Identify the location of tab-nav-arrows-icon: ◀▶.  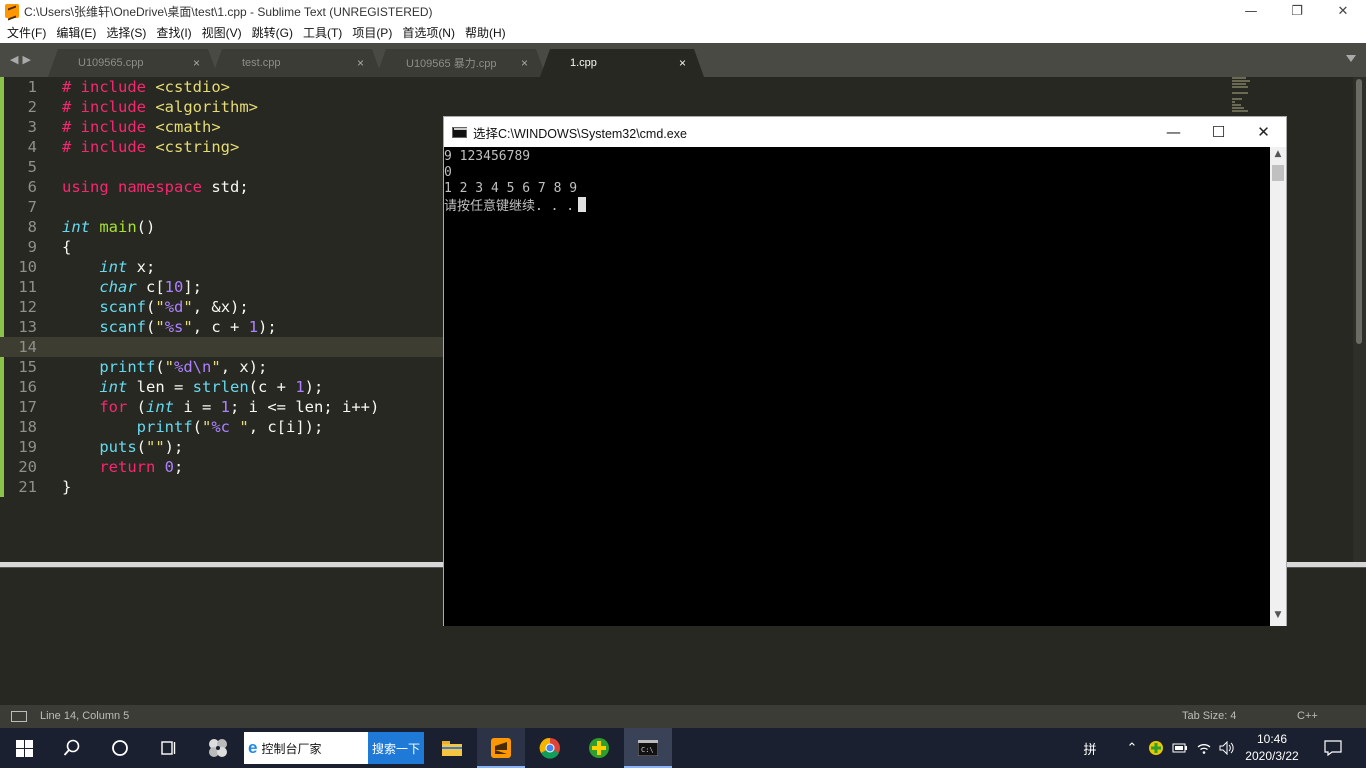
(22, 59).